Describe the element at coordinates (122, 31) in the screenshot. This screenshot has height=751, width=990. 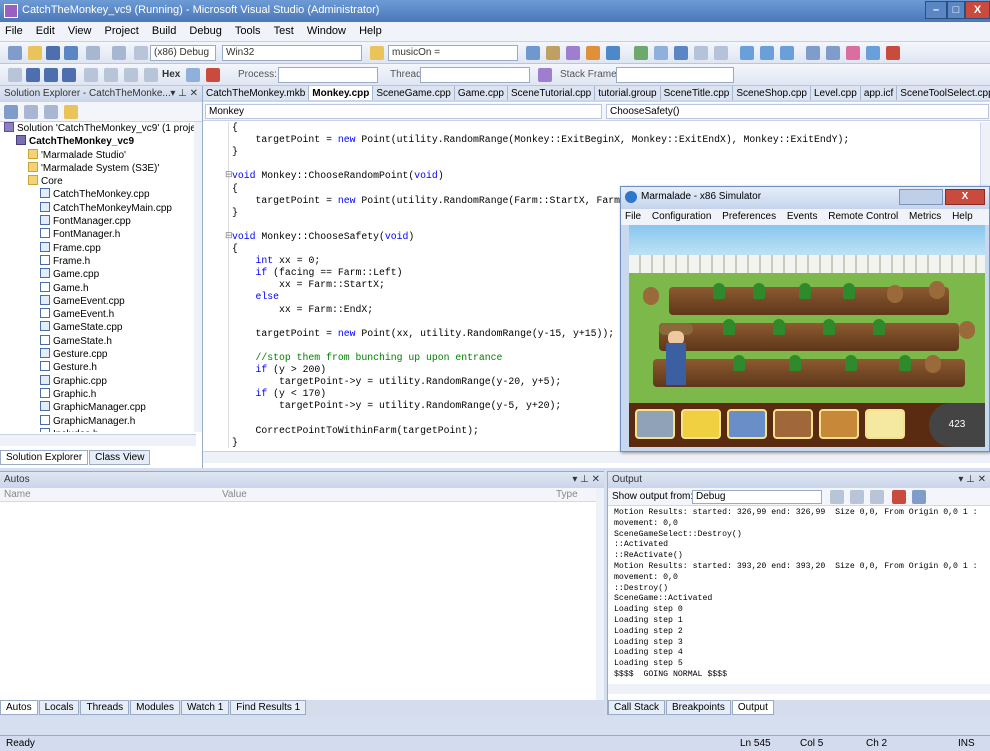
I see `menu-project: Project` at that location.